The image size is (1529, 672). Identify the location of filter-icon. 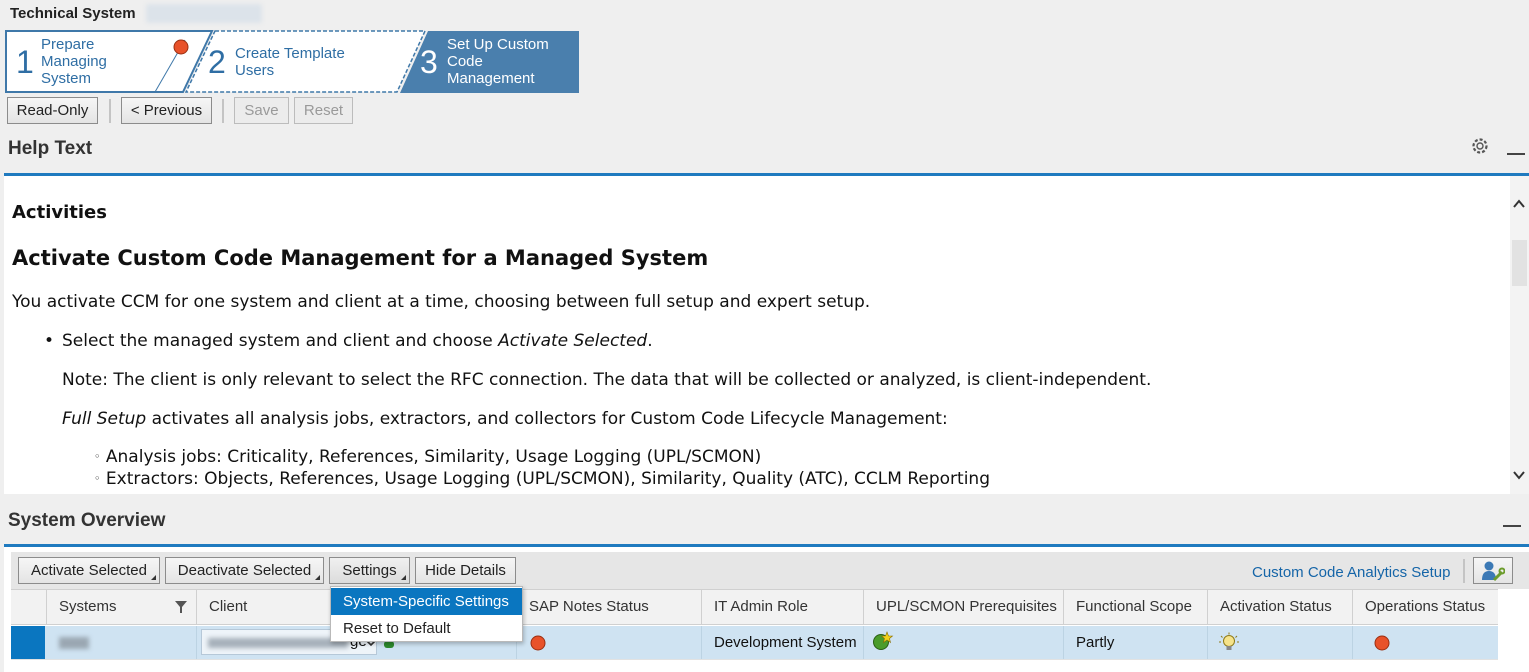
(181, 607).